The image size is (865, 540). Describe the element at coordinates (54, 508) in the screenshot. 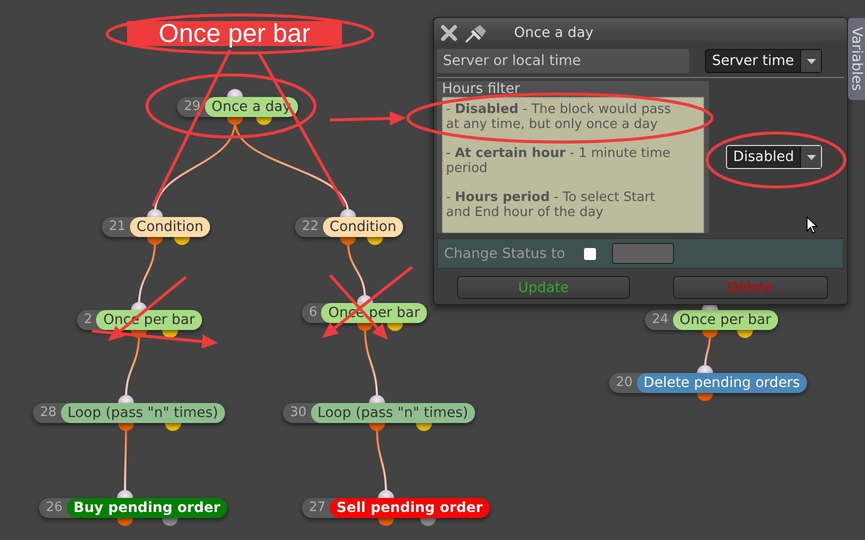

I see `node-number: 26` at that location.